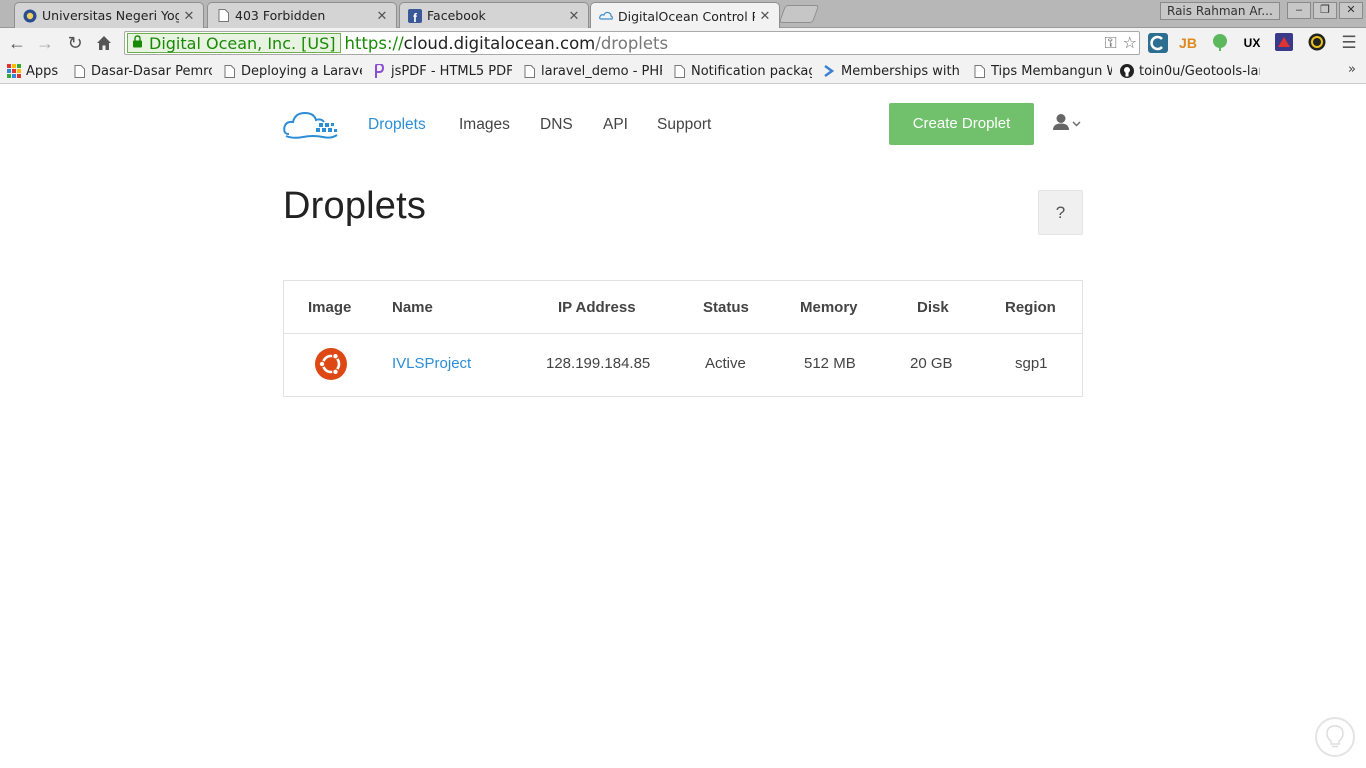  I want to click on user-menu, so click(1069, 124).